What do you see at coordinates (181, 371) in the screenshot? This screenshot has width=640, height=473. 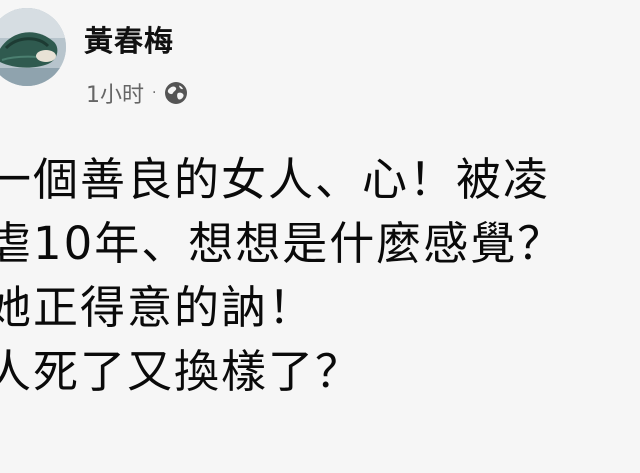 I see `post-text-line: 人死了又換樣了？` at bounding box center [181, 371].